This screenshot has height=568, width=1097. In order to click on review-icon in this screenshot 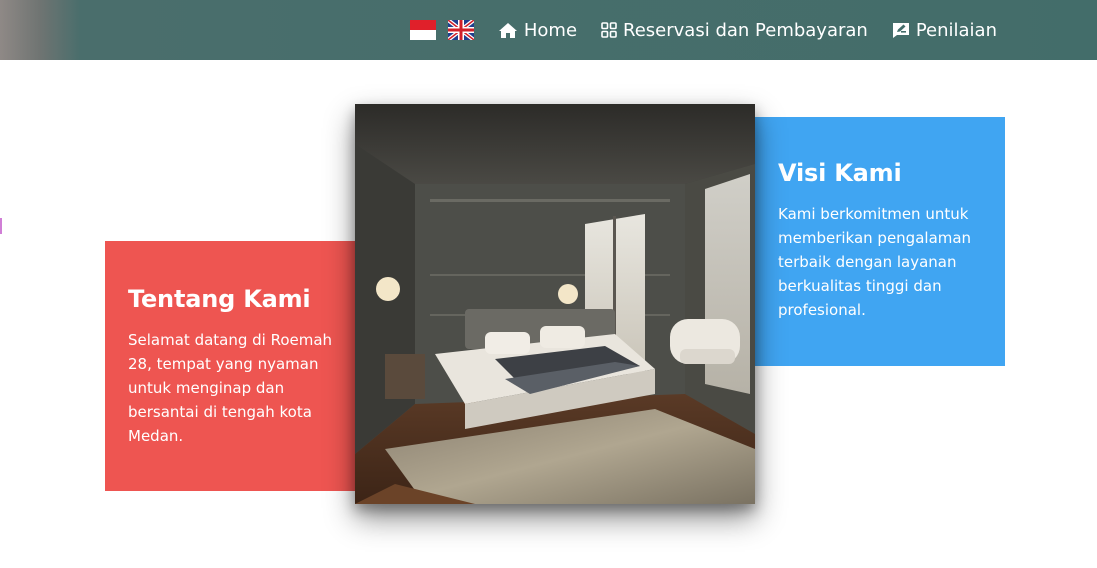, I will do `click(901, 30)`.